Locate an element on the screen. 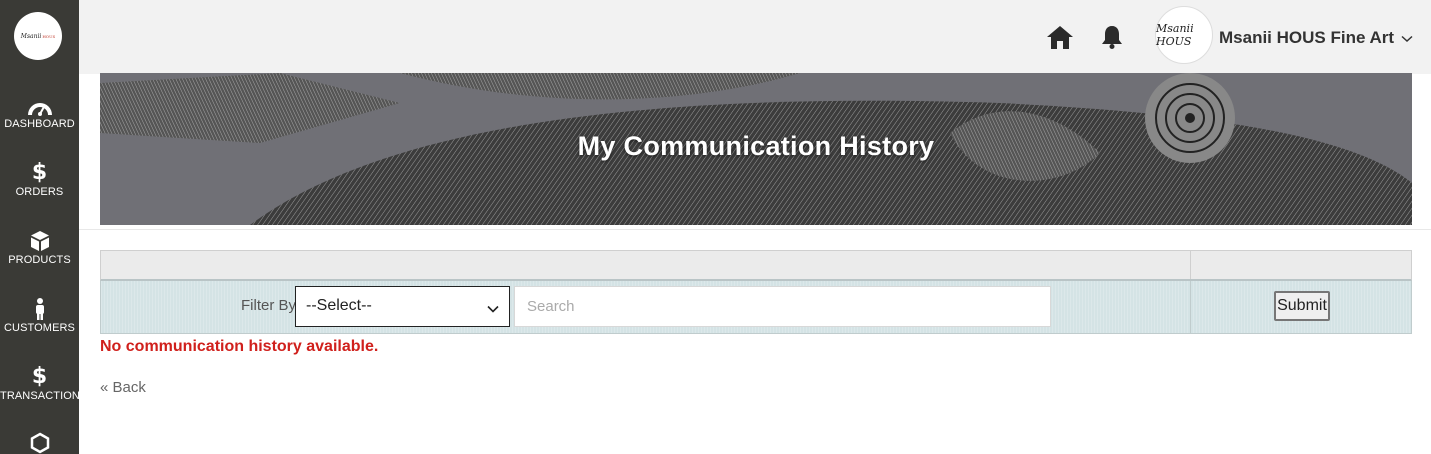 This screenshot has width=1431, height=454. sidebar-item-label: DASHBOARD is located at coordinates (39, 124).